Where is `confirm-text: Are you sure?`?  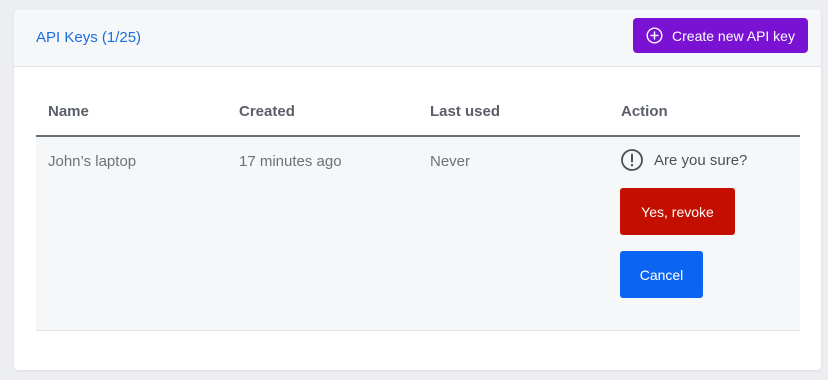
confirm-text: Are you sure? is located at coordinates (701, 160).